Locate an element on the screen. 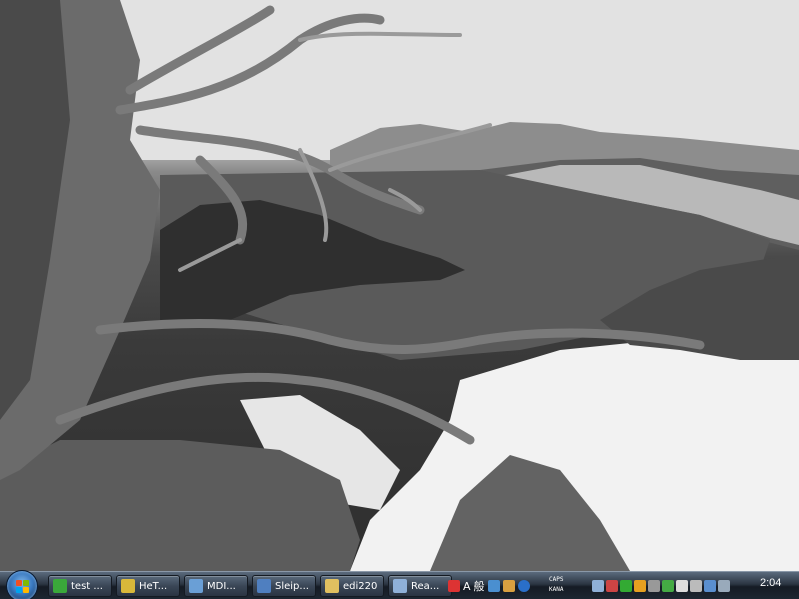 This screenshot has height=599, width=799. folder-icon is located at coordinates (332, 586).